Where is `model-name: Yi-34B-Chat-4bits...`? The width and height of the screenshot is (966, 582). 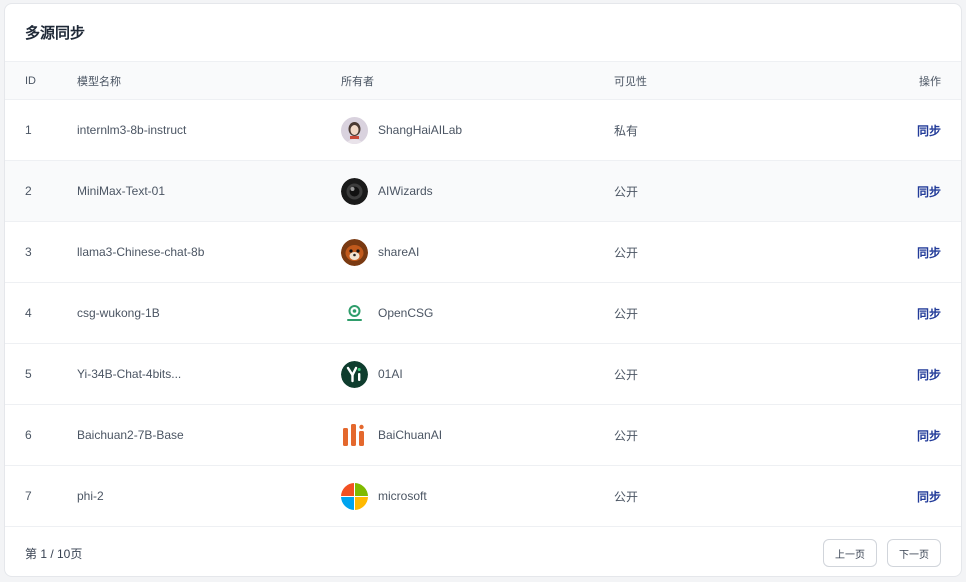
model-name: Yi-34B-Chat-4bits... is located at coordinates (129, 374).